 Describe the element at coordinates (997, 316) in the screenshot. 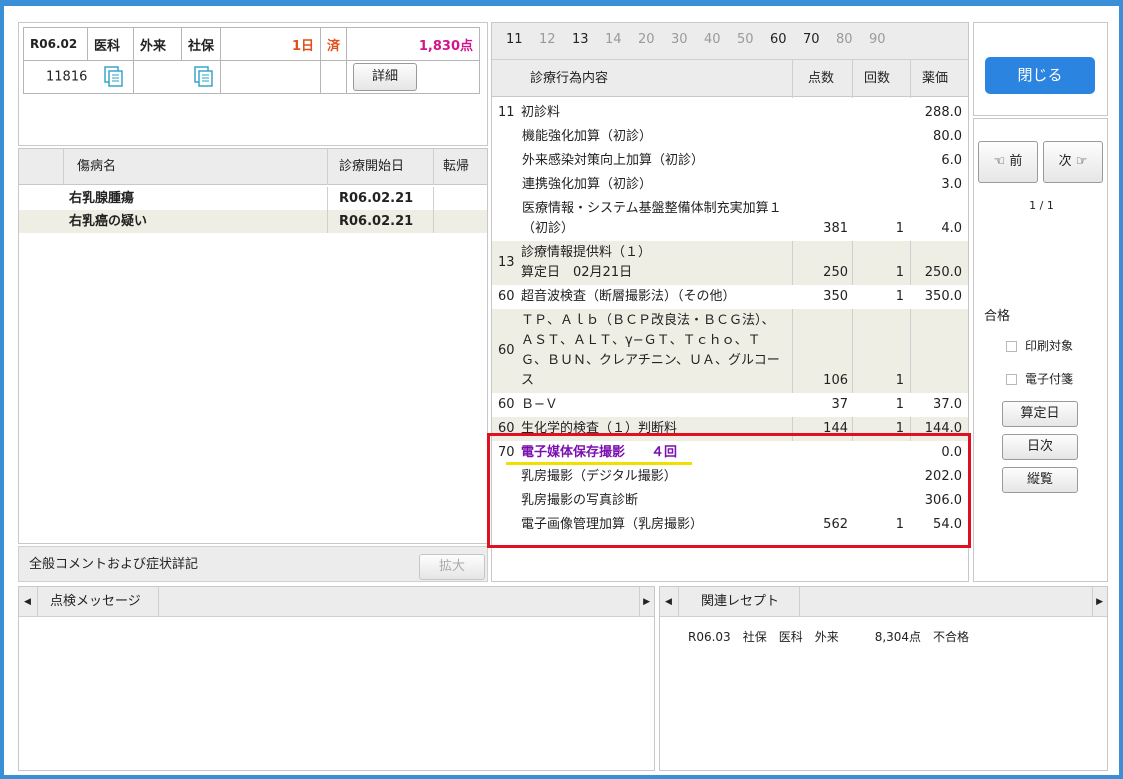

I see `result-label: 合格` at that location.